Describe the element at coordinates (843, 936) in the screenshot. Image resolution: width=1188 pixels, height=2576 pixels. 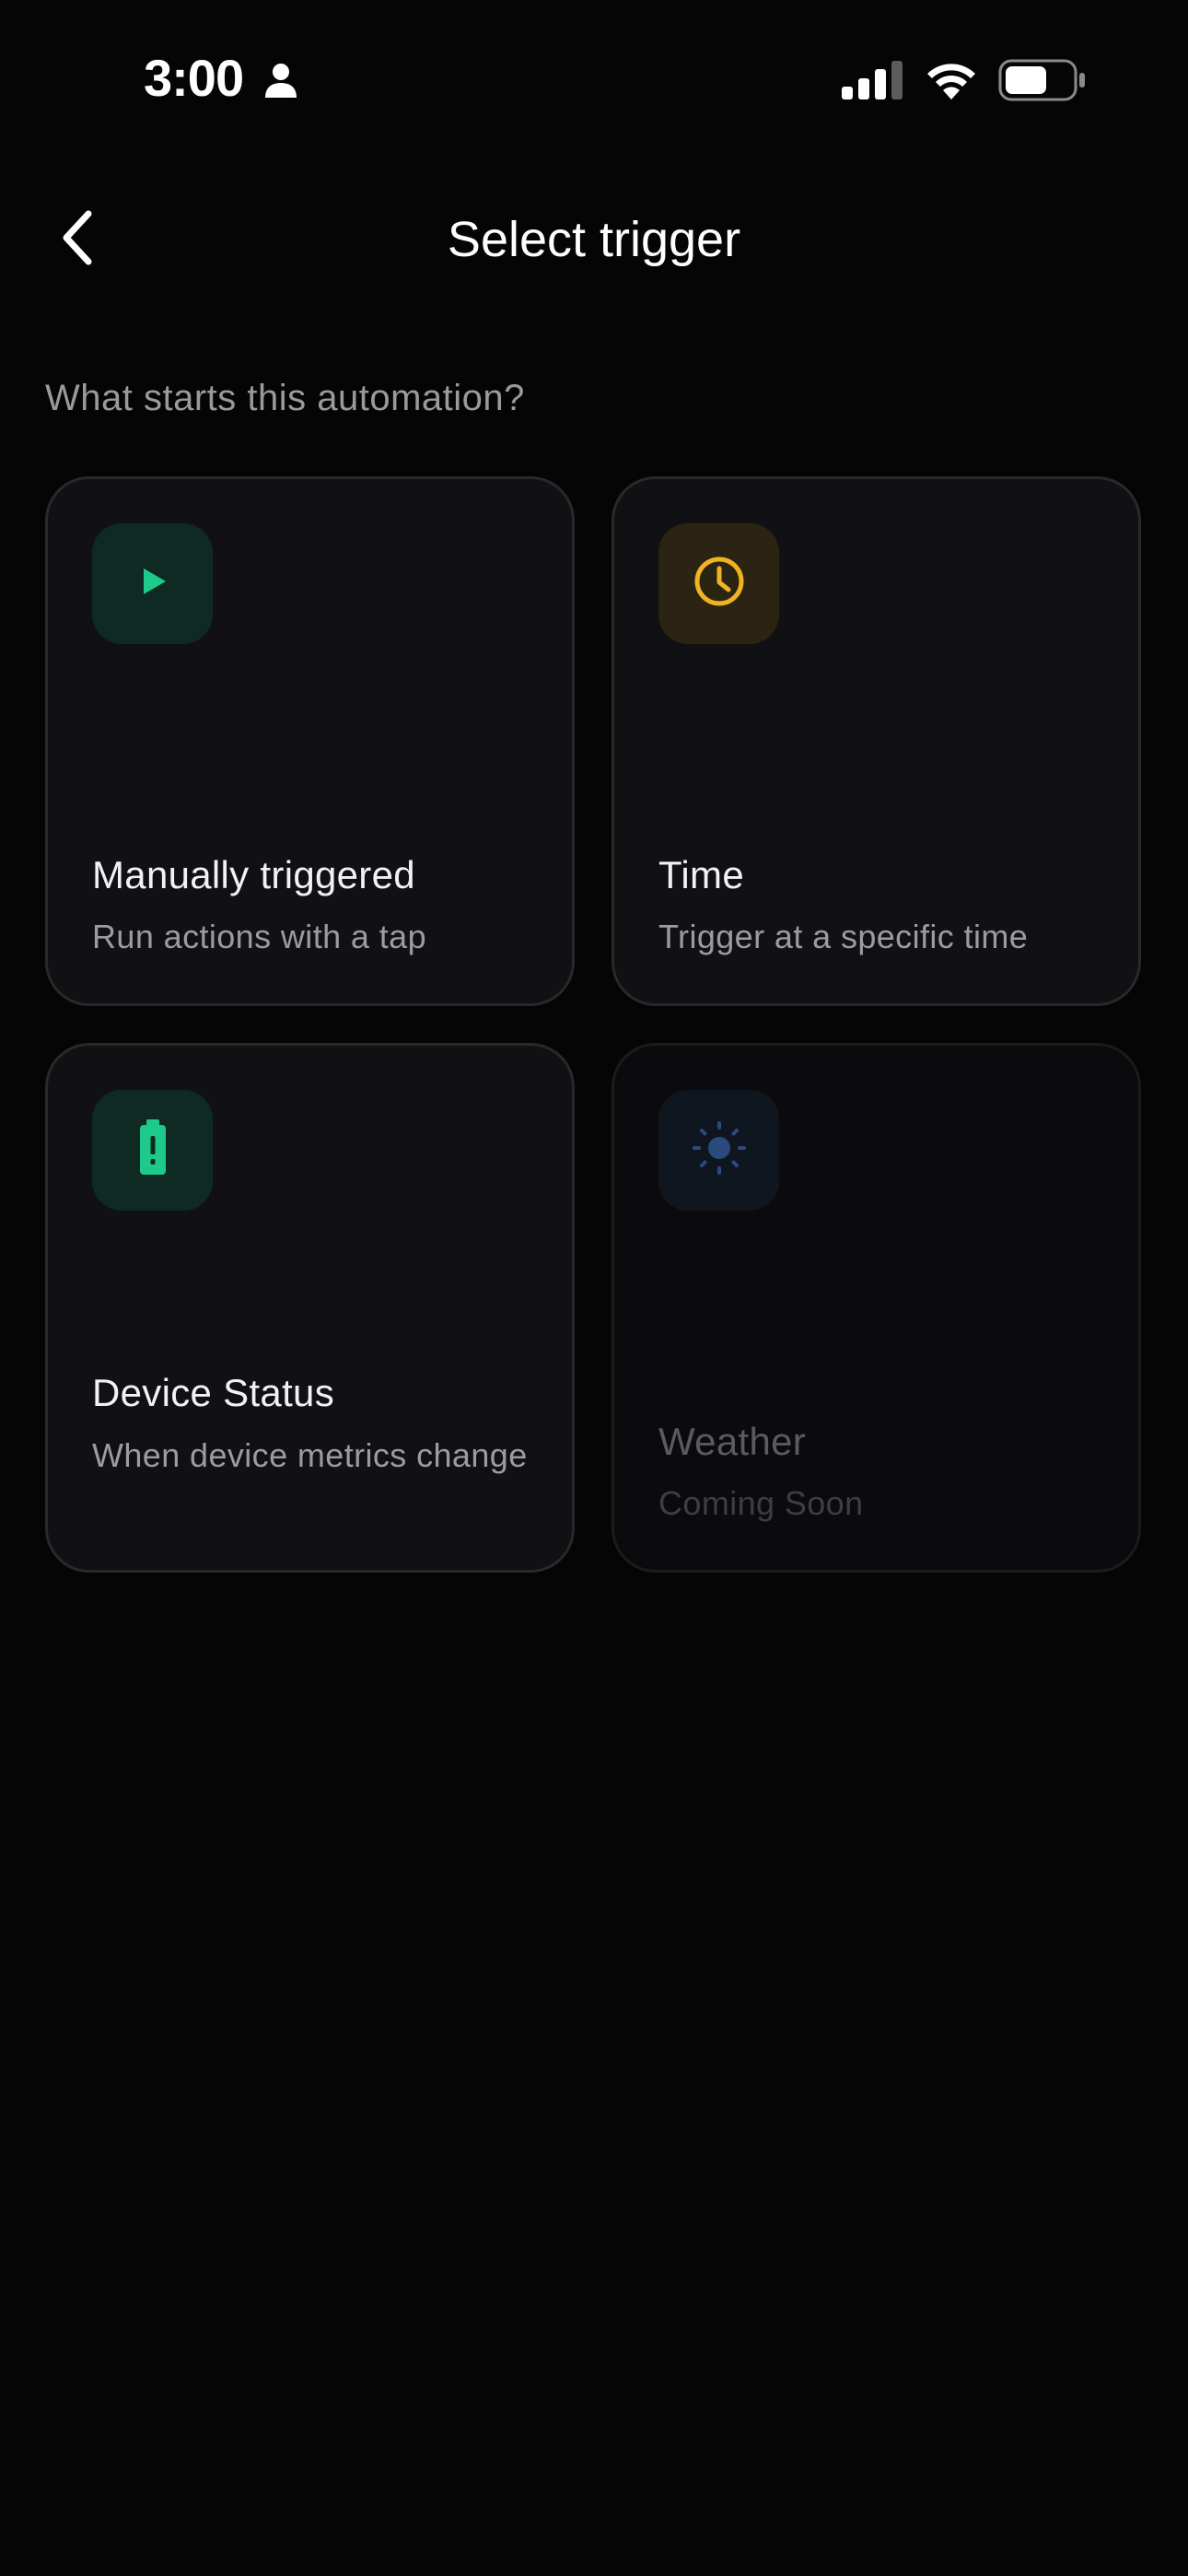
I see `card-subtitle: Trigger at a specific time` at that location.